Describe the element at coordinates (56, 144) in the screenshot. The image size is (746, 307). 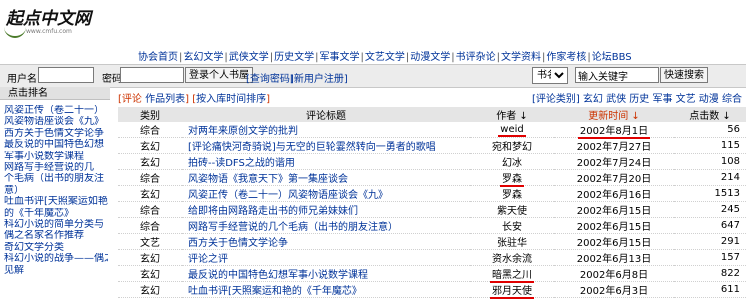
I see `sidebar-item: 最反说的中国特色幻想` at that location.